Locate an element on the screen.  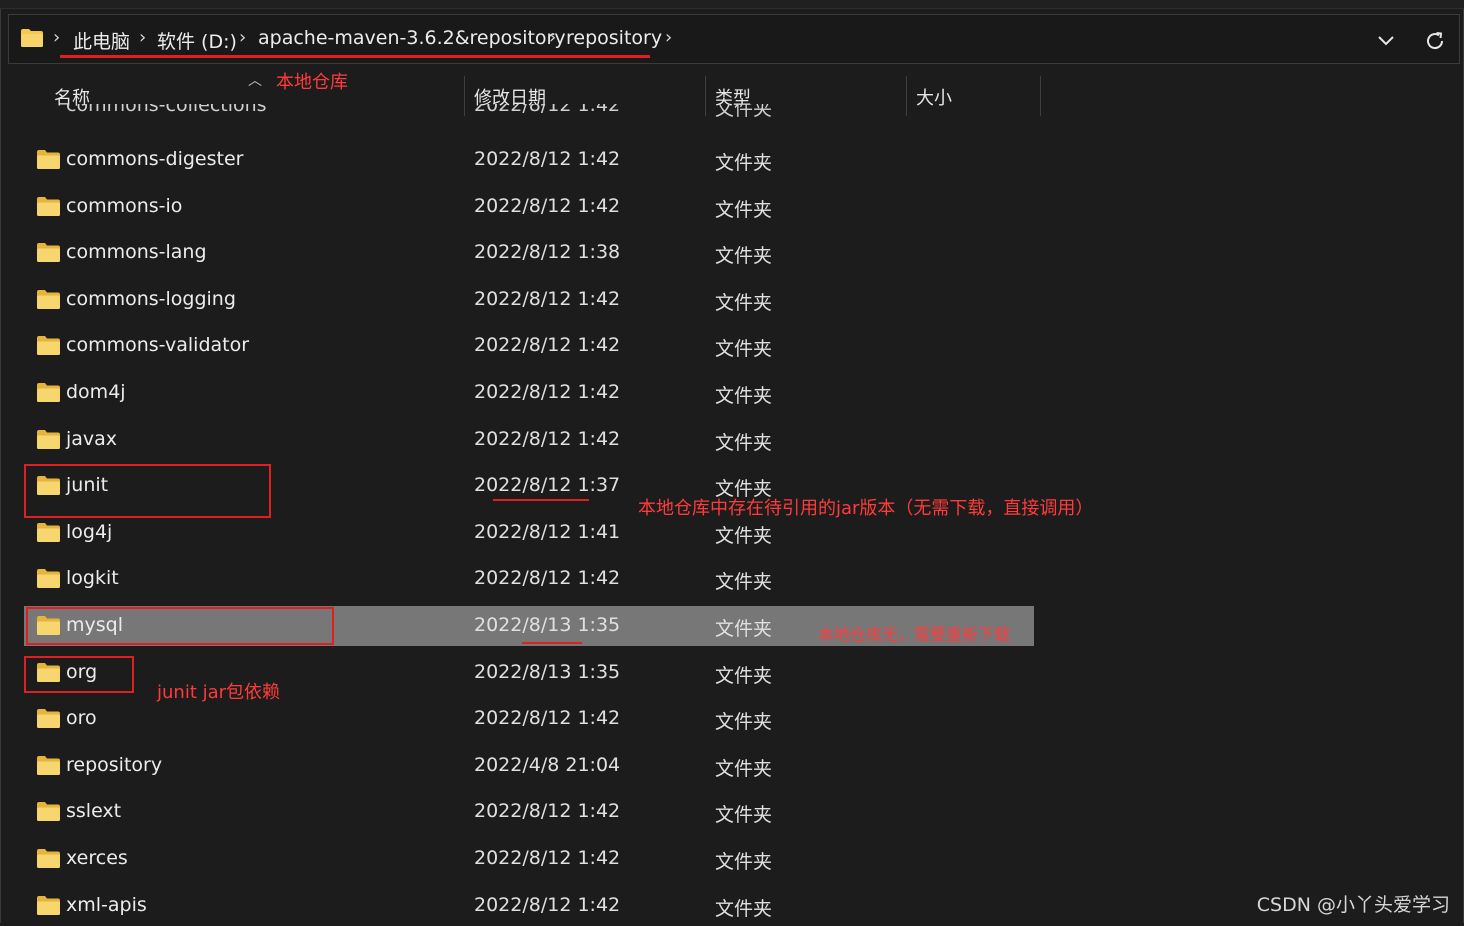
file-name: commons-io is located at coordinates (124, 206).